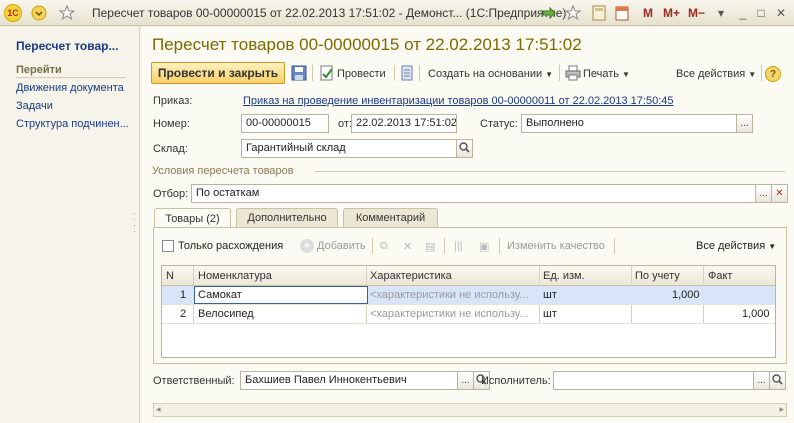 Image resolution: width=794 pixels, height=423 pixels. I want to click on responsible-field: Бахшиев Павел Иннокентьевич, so click(349, 380).